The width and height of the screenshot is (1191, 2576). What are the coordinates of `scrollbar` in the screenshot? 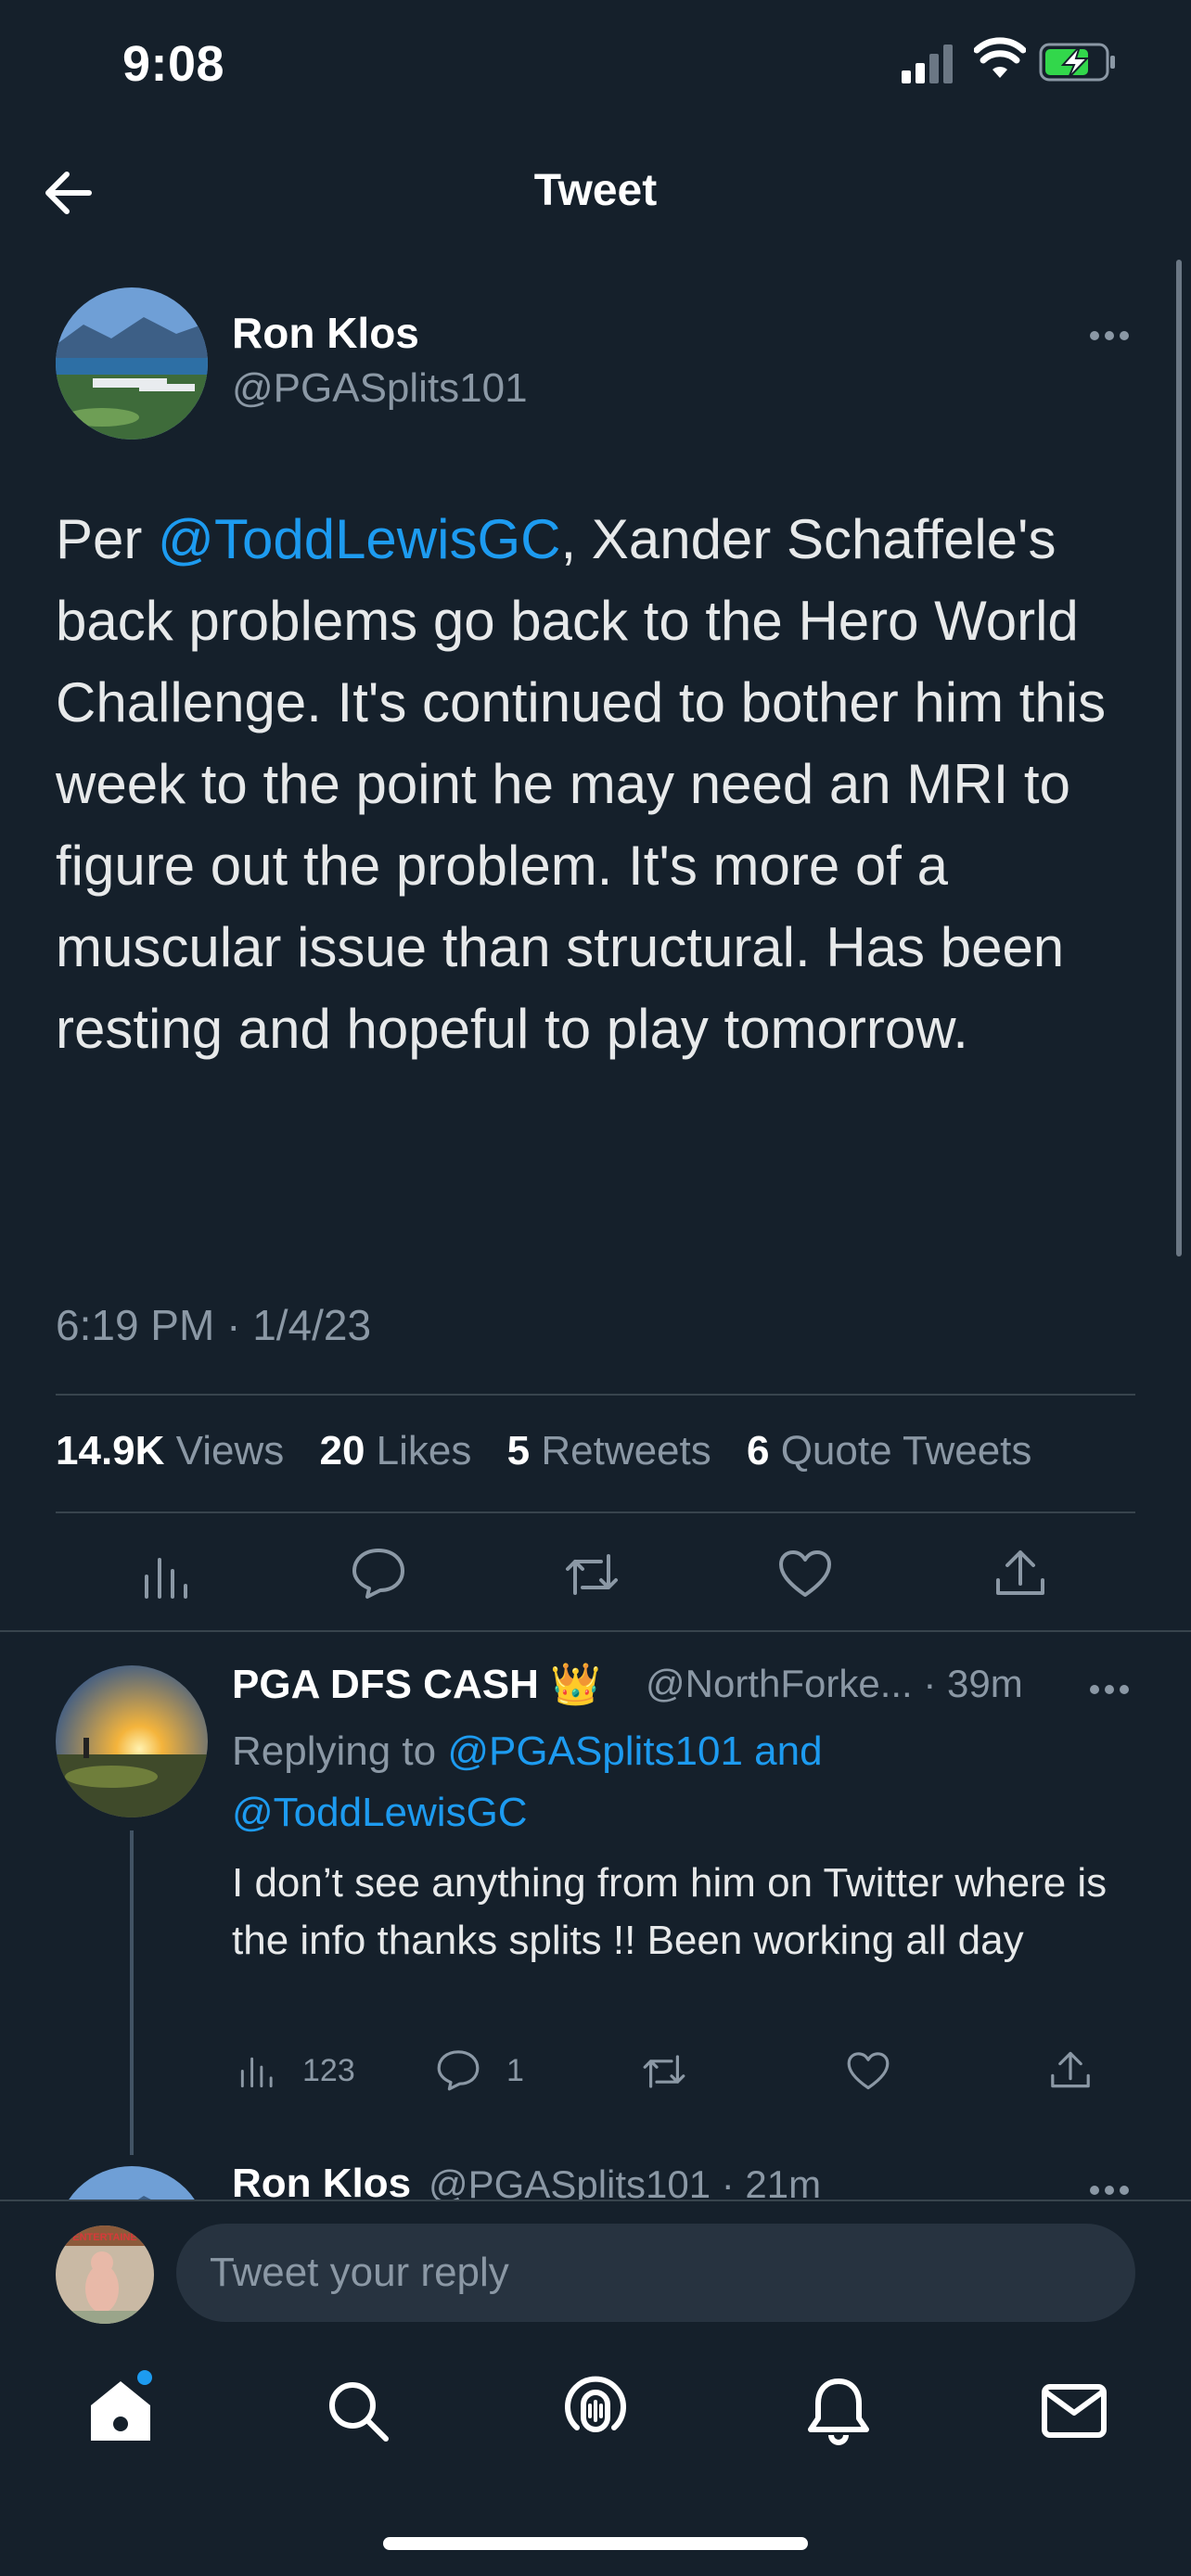 It's located at (1179, 758).